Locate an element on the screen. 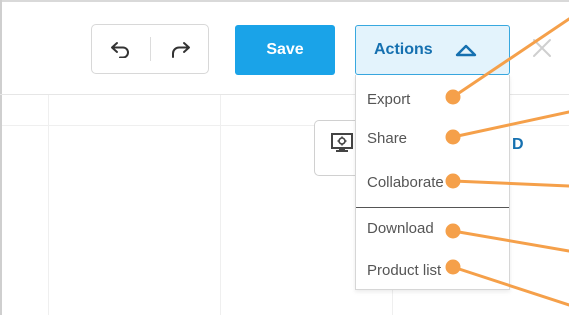 Image resolution: width=569 pixels, height=315 pixels. undo-redo-group is located at coordinates (150, 49).